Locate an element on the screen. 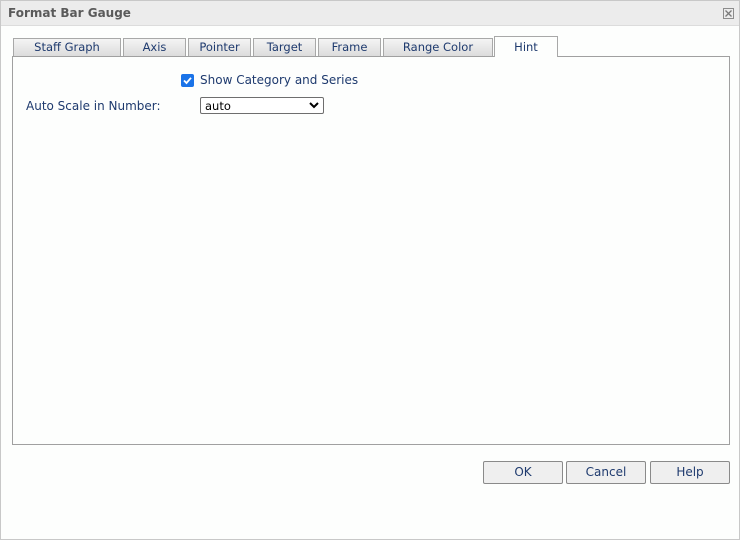  help-button: Help is located at coordinates (690, 472).